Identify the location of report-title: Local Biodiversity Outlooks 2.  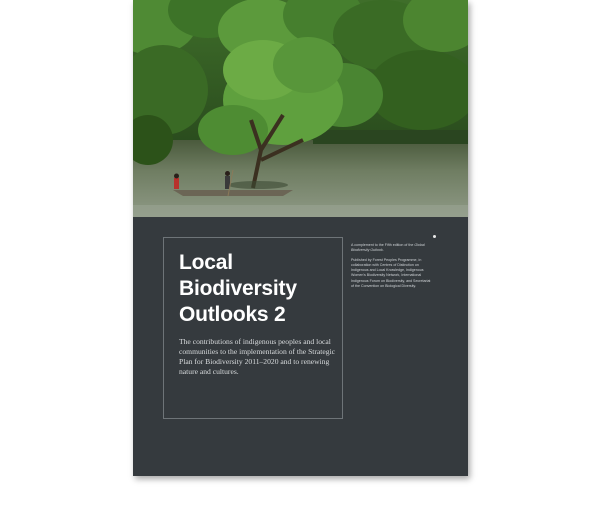
(264, 289).